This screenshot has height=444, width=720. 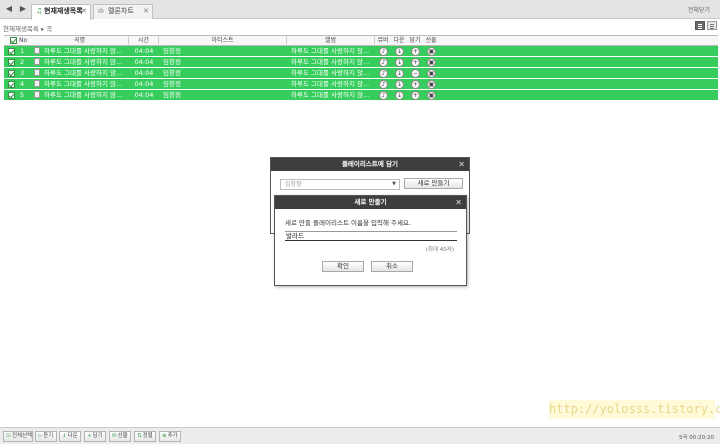 I want to click on row-number: 4, so click(x=22, y=84).